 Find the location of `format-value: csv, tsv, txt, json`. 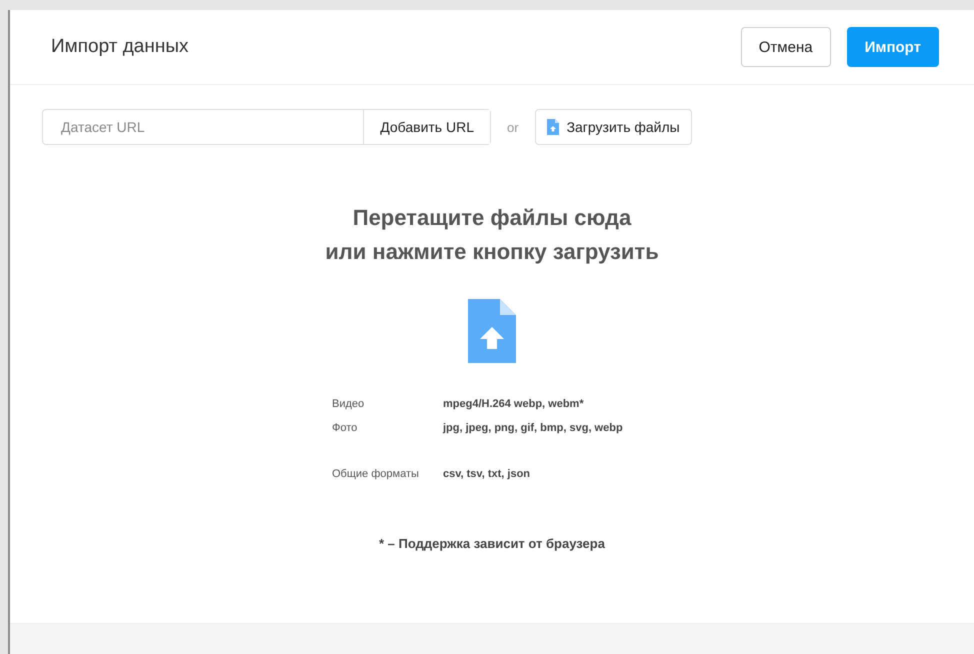

format-value: csv, tsv, txt, json is located at coordinates (487, 474).